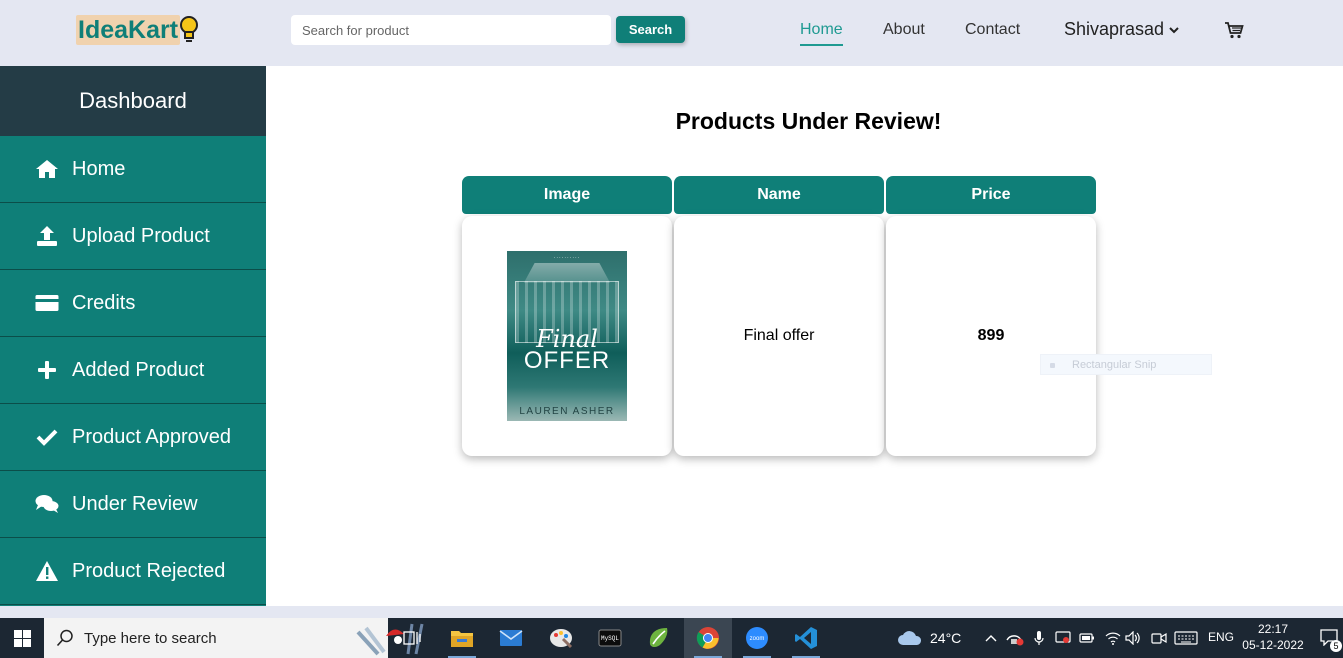 The height and width of the screenshot is (658, 1343). Describe the element at coordinates (904, 30) in the screenshot. I see `nav-link-about: About` at that location.